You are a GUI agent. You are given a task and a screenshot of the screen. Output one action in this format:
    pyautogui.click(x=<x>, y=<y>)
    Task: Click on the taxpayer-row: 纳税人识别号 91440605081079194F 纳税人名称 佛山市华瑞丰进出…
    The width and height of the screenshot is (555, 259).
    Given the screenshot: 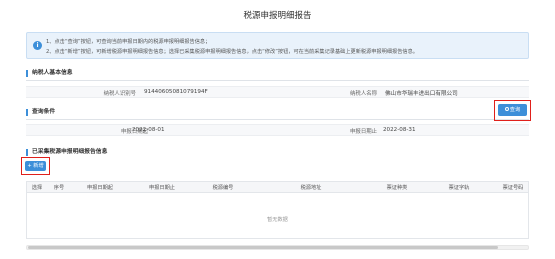 What is the action you would take?
    pyautogui.click(x=277, y=92)
    